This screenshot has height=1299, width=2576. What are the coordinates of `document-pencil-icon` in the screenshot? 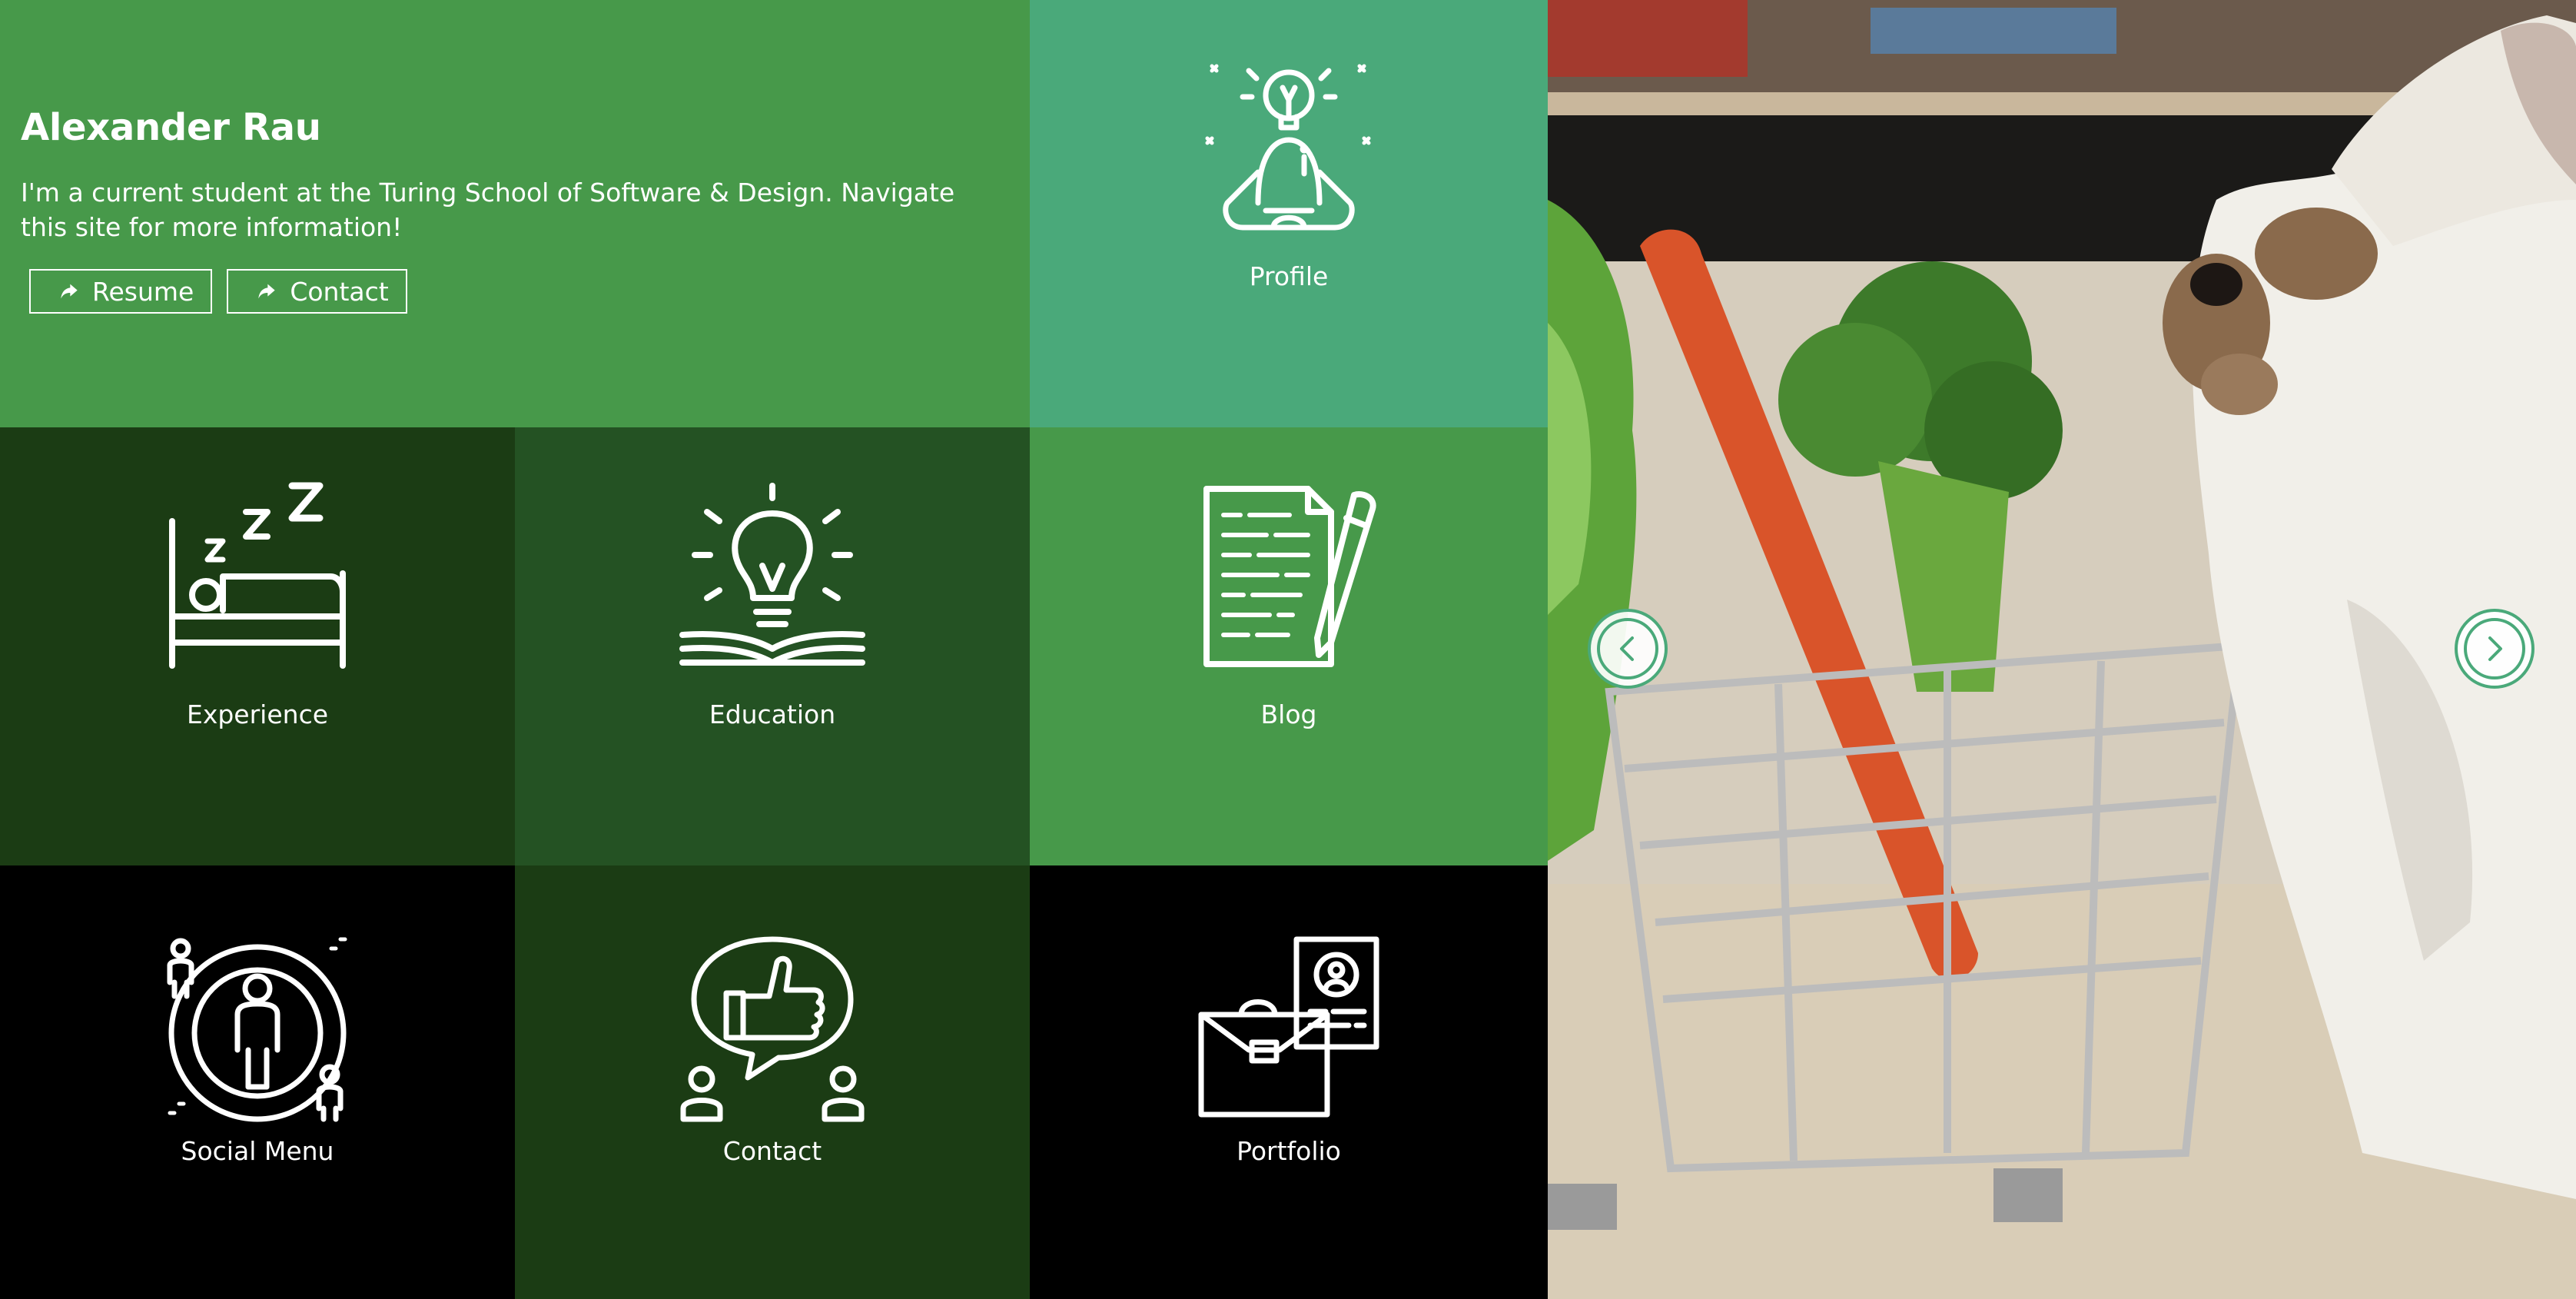 It's located at (1289, 576).